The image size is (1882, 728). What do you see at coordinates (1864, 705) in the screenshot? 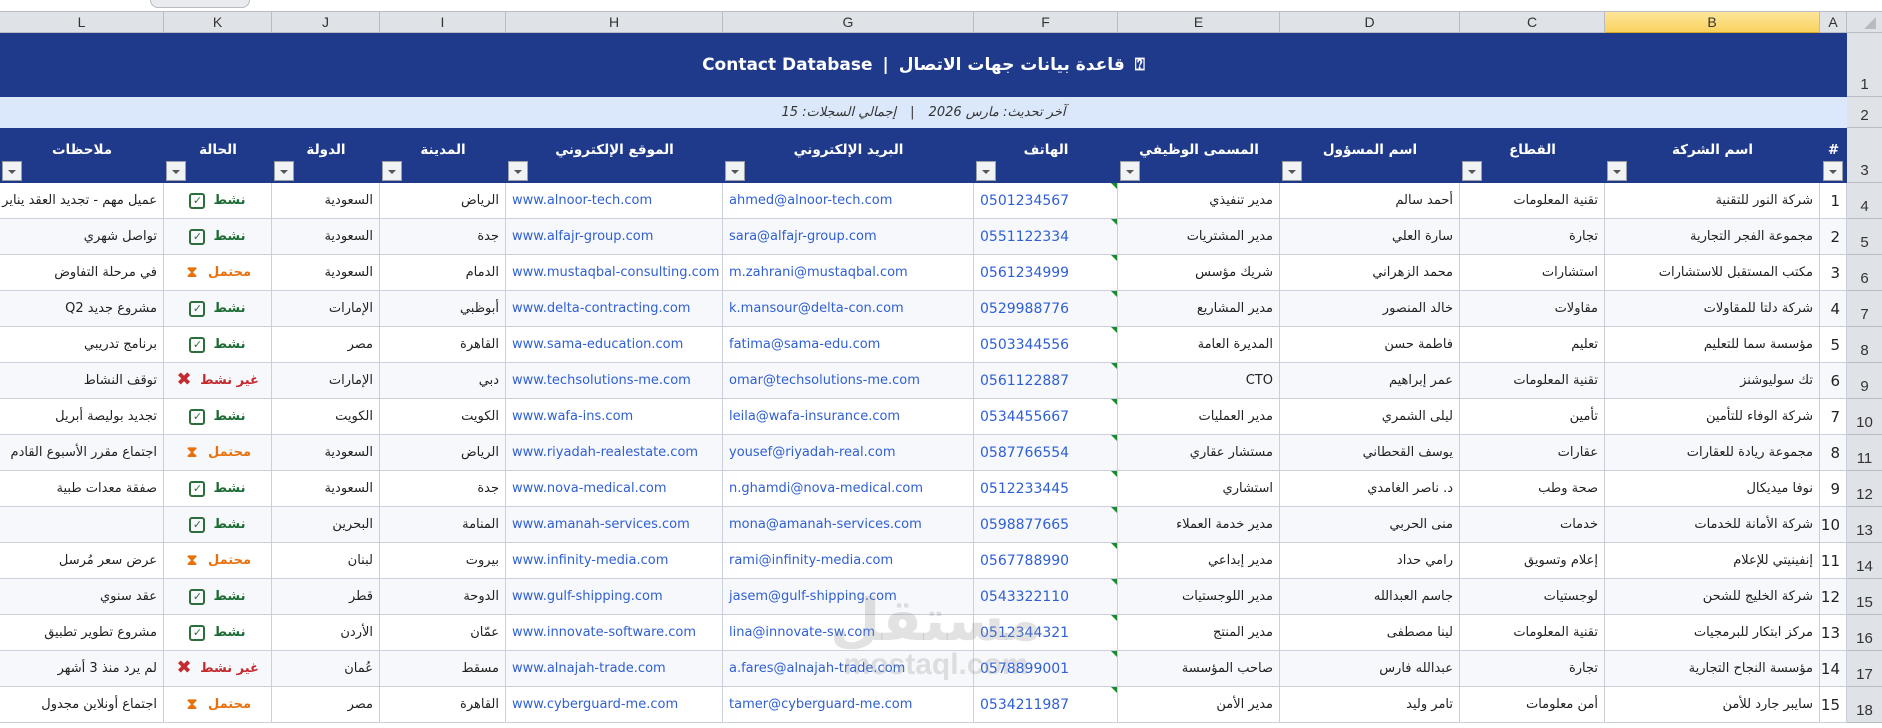
I see `row-header: 18` at bounding box center [1864, 705].